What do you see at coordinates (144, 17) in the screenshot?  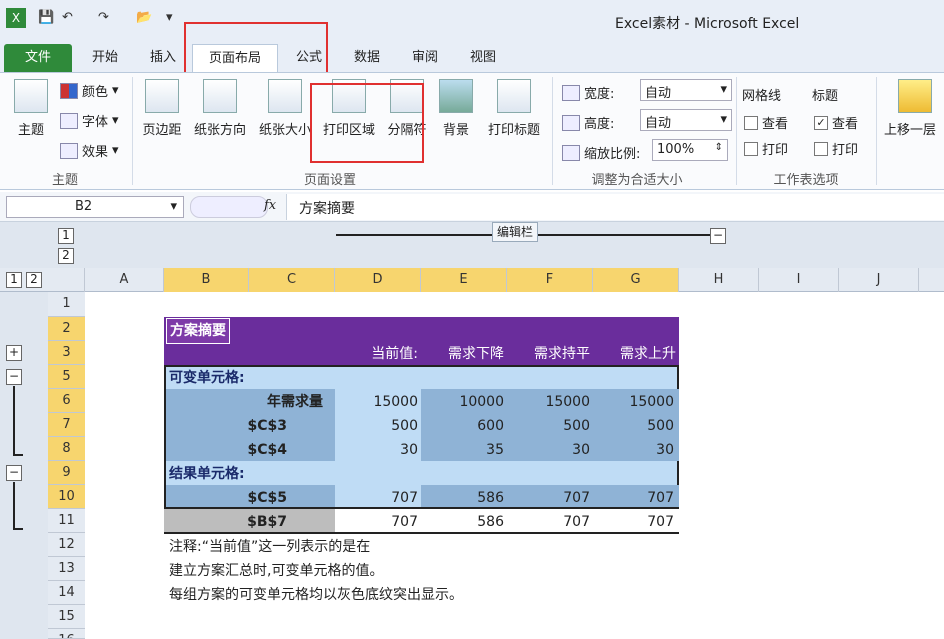 I see `open-folder-icon: 📂` at bounding box center [144, 17].